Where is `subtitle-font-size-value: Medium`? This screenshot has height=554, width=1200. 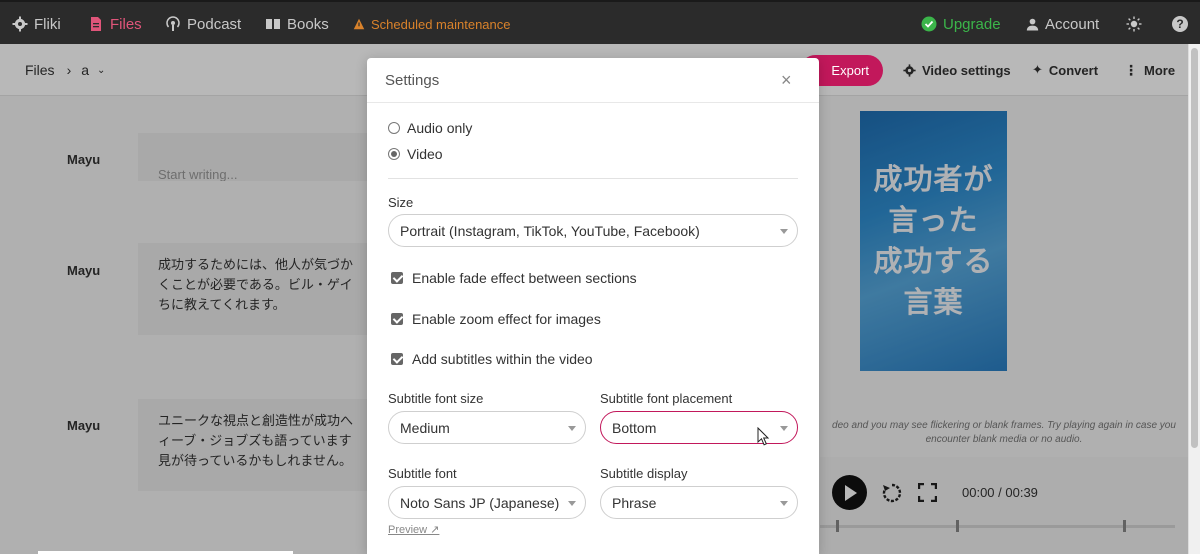
subtitle-font-size-value: Medium is located at coordinates (425, 427).